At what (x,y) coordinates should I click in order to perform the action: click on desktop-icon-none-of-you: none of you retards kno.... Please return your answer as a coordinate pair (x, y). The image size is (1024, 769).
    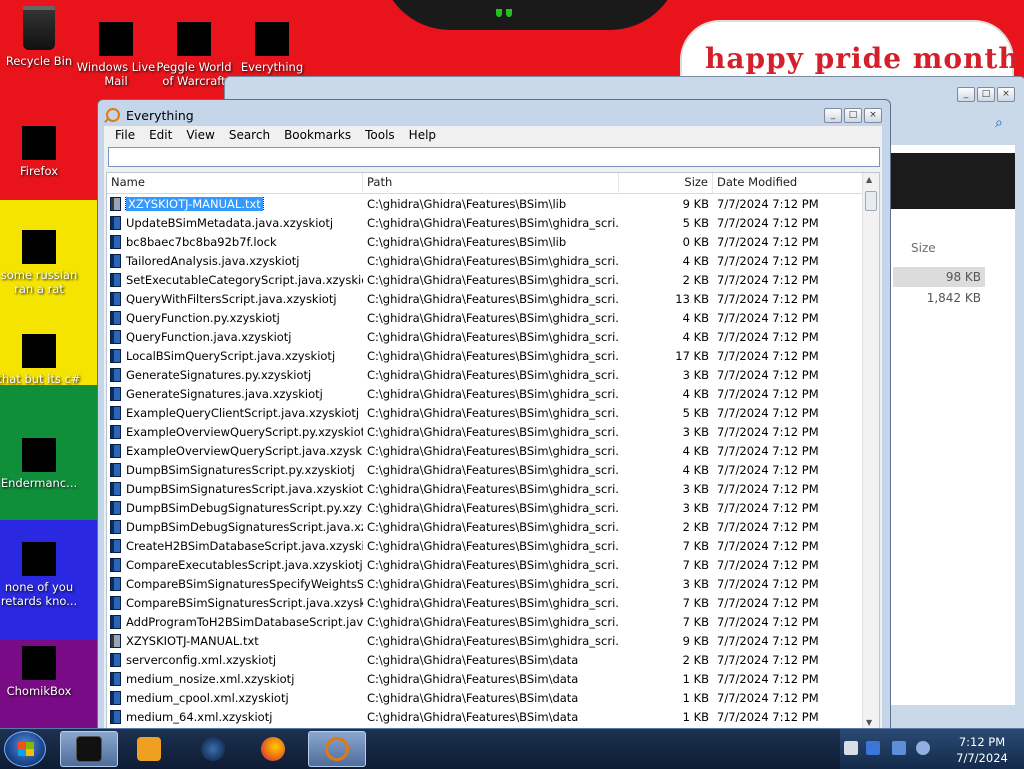
    Looking at the image, I should click on (41, 575).